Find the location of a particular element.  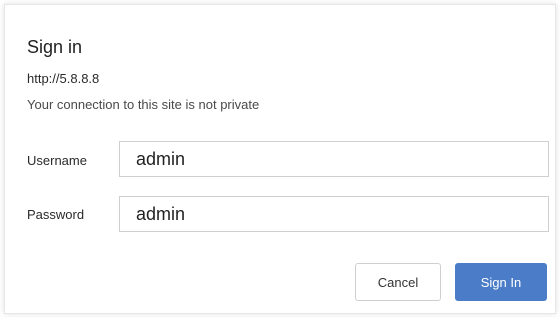

password-label: Password is located at coordinates (56, 214).